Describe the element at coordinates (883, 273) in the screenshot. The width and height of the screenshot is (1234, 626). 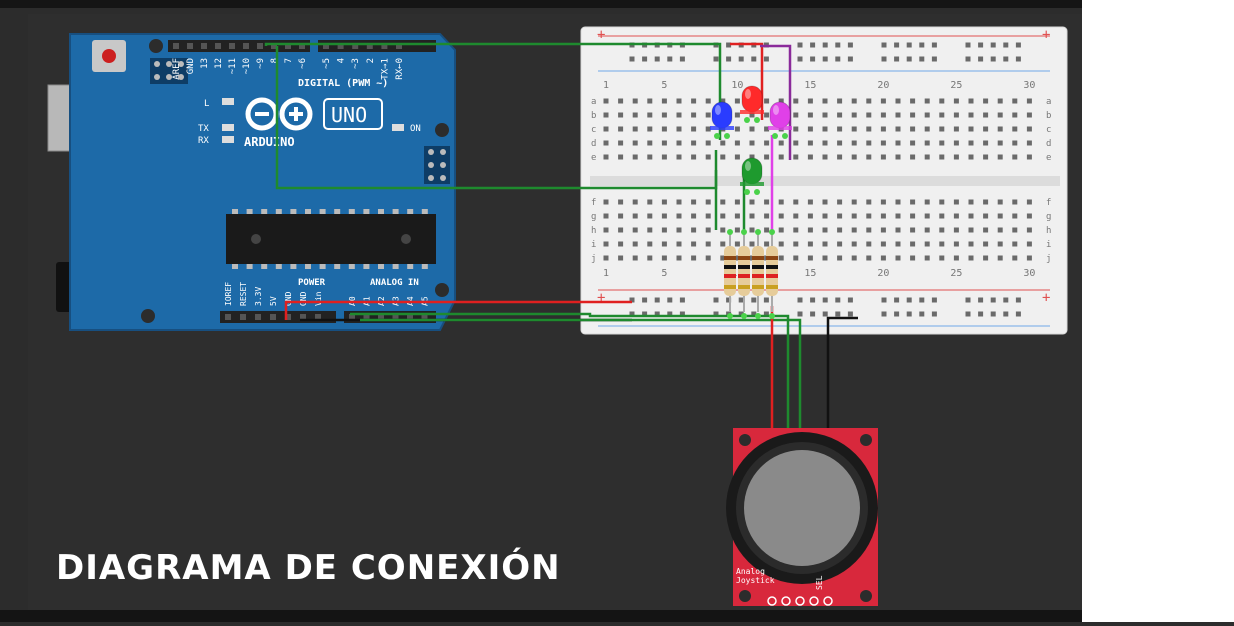
I see `breadboard-column-number: 20` at that location.